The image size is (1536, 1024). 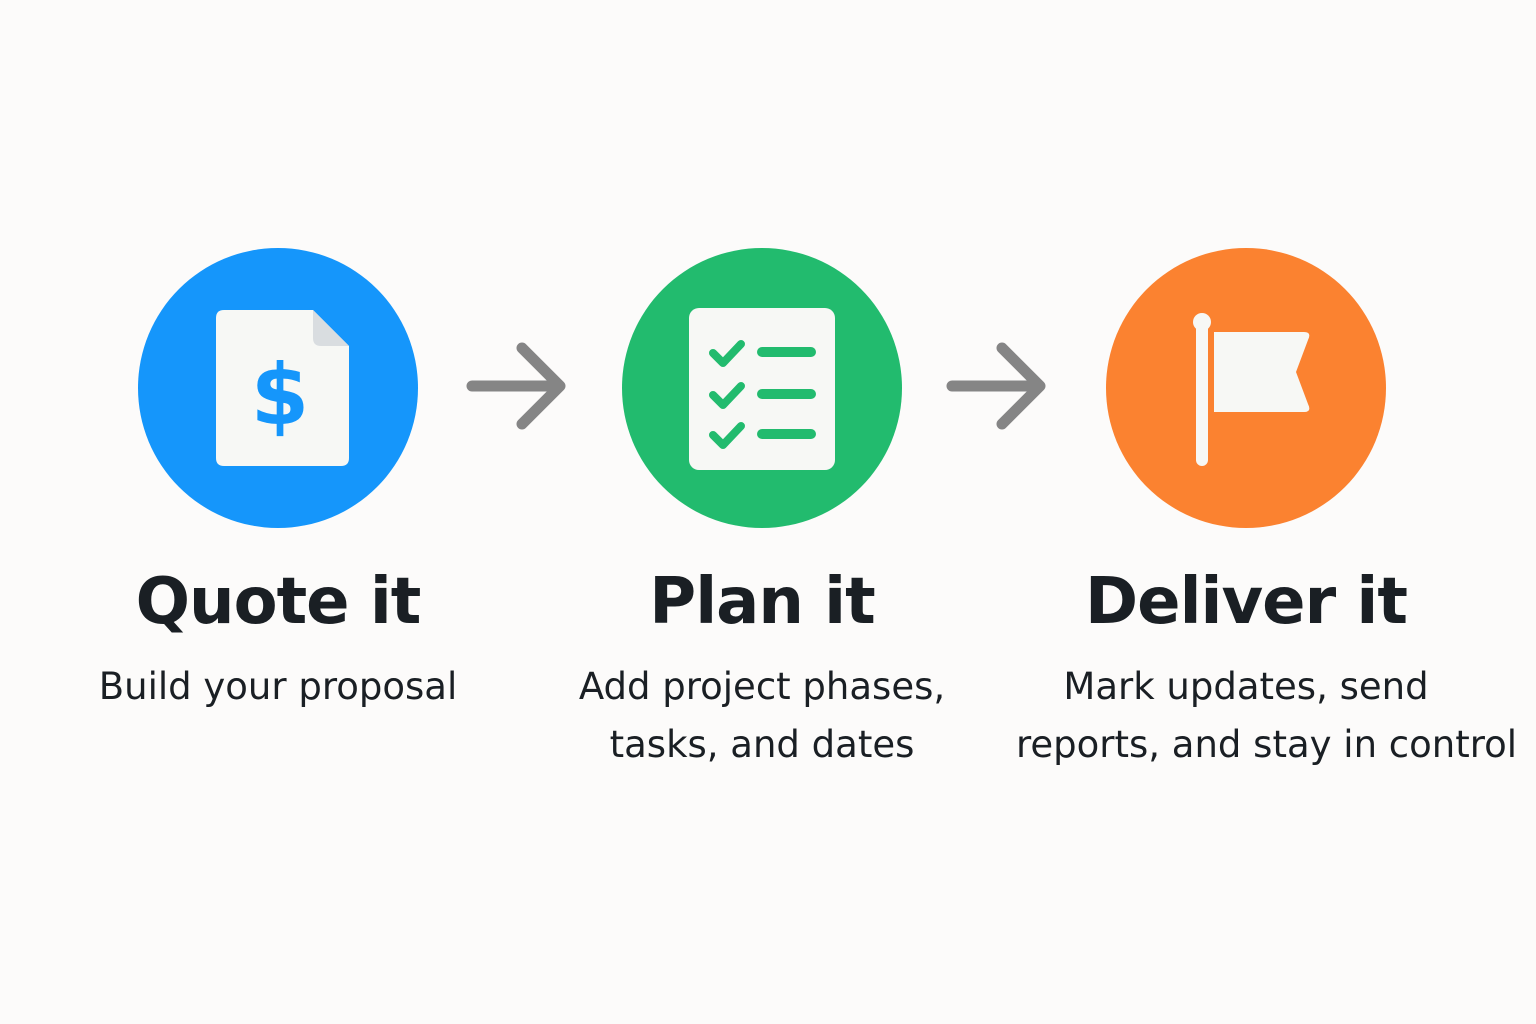 I want to click on step-title: Quote it, so click(x=278, y=602).